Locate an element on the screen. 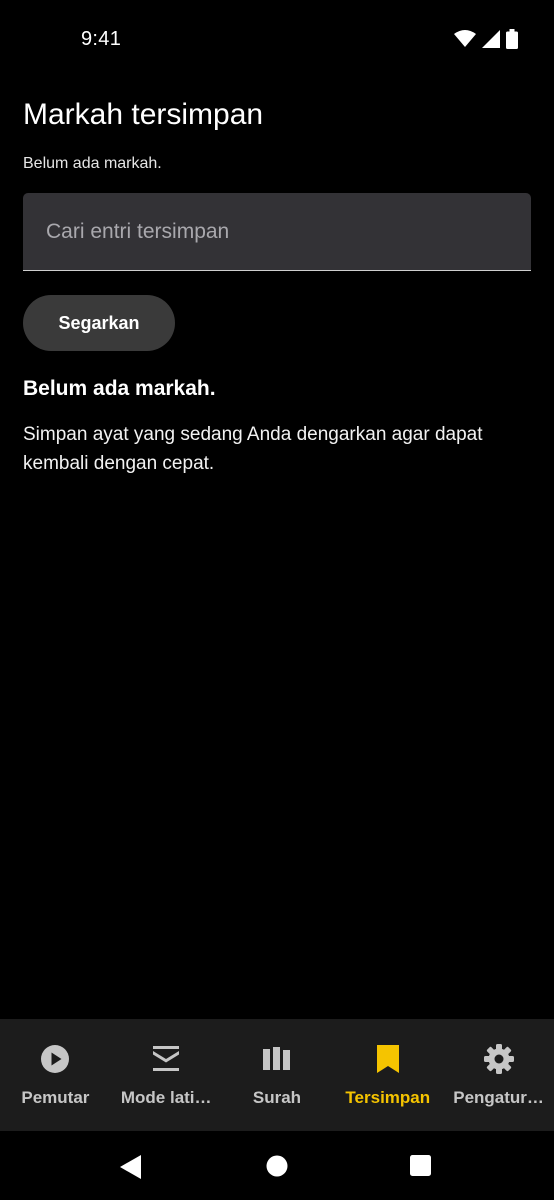 The width and height of the screenshot is (554, 1200). nav-label: Surah is located at coordinates (277, 1097).